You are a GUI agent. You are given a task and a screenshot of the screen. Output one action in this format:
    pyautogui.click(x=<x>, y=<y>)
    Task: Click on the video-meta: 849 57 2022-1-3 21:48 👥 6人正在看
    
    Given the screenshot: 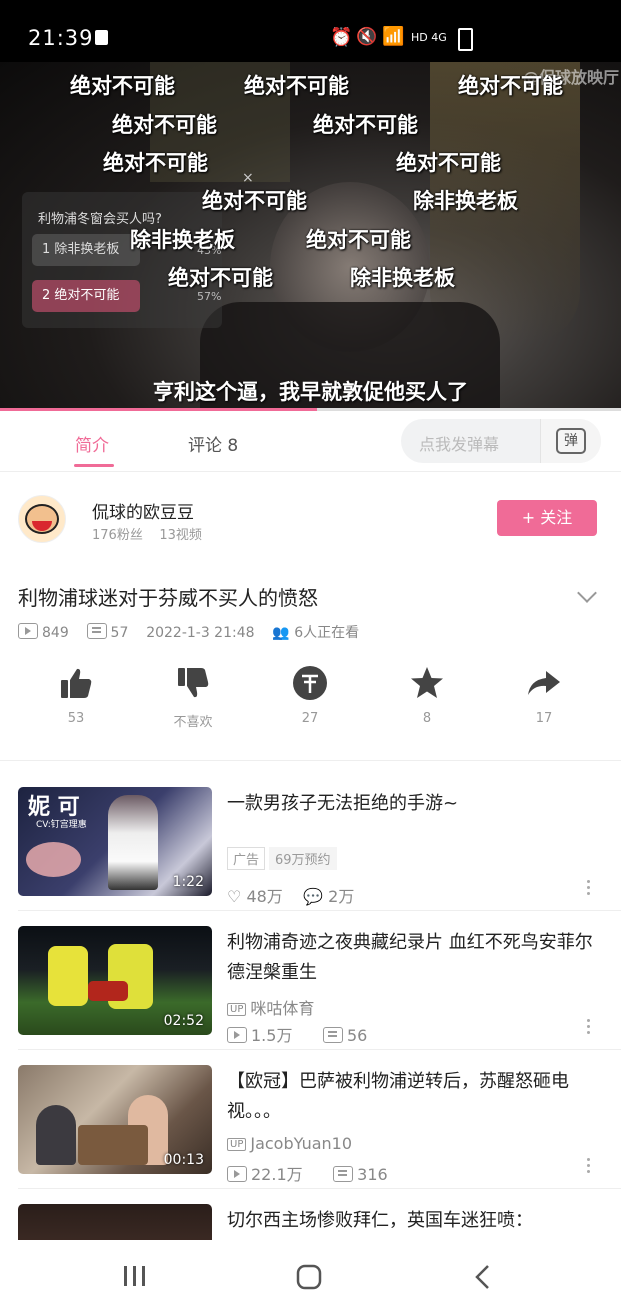 What is the action you would take?
    pyautogui.click(x=188, y=632)
    